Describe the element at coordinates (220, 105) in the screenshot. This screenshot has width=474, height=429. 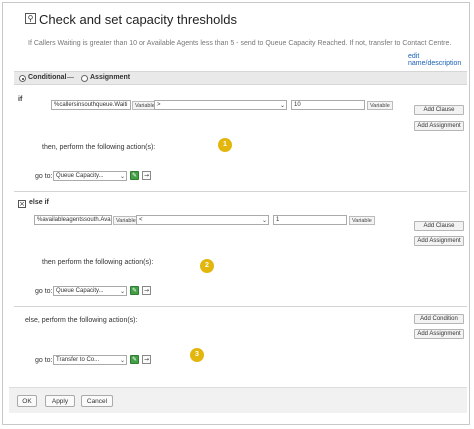
I see `if-operator-select: > ⌄` at that location.